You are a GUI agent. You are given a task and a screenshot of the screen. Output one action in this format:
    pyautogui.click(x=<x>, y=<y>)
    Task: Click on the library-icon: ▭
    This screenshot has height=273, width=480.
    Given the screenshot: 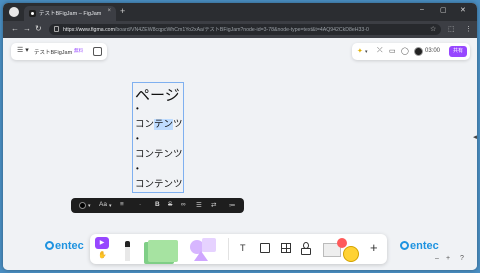 What is the action you would take?
    pyautogui.click(x=392, y=51)
    